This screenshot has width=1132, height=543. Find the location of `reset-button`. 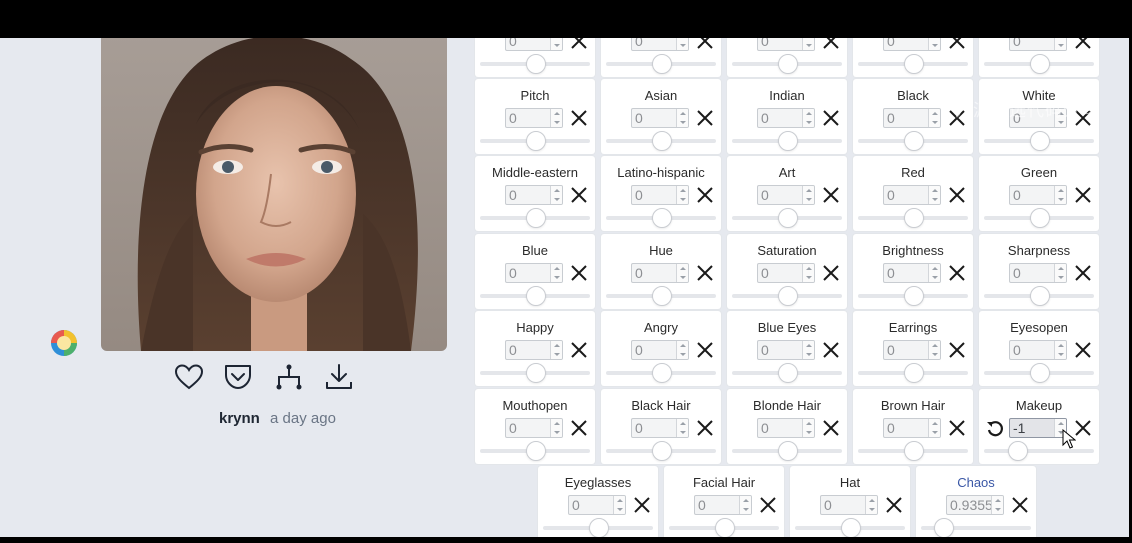

reset-button is located at coordinates (995, 428).